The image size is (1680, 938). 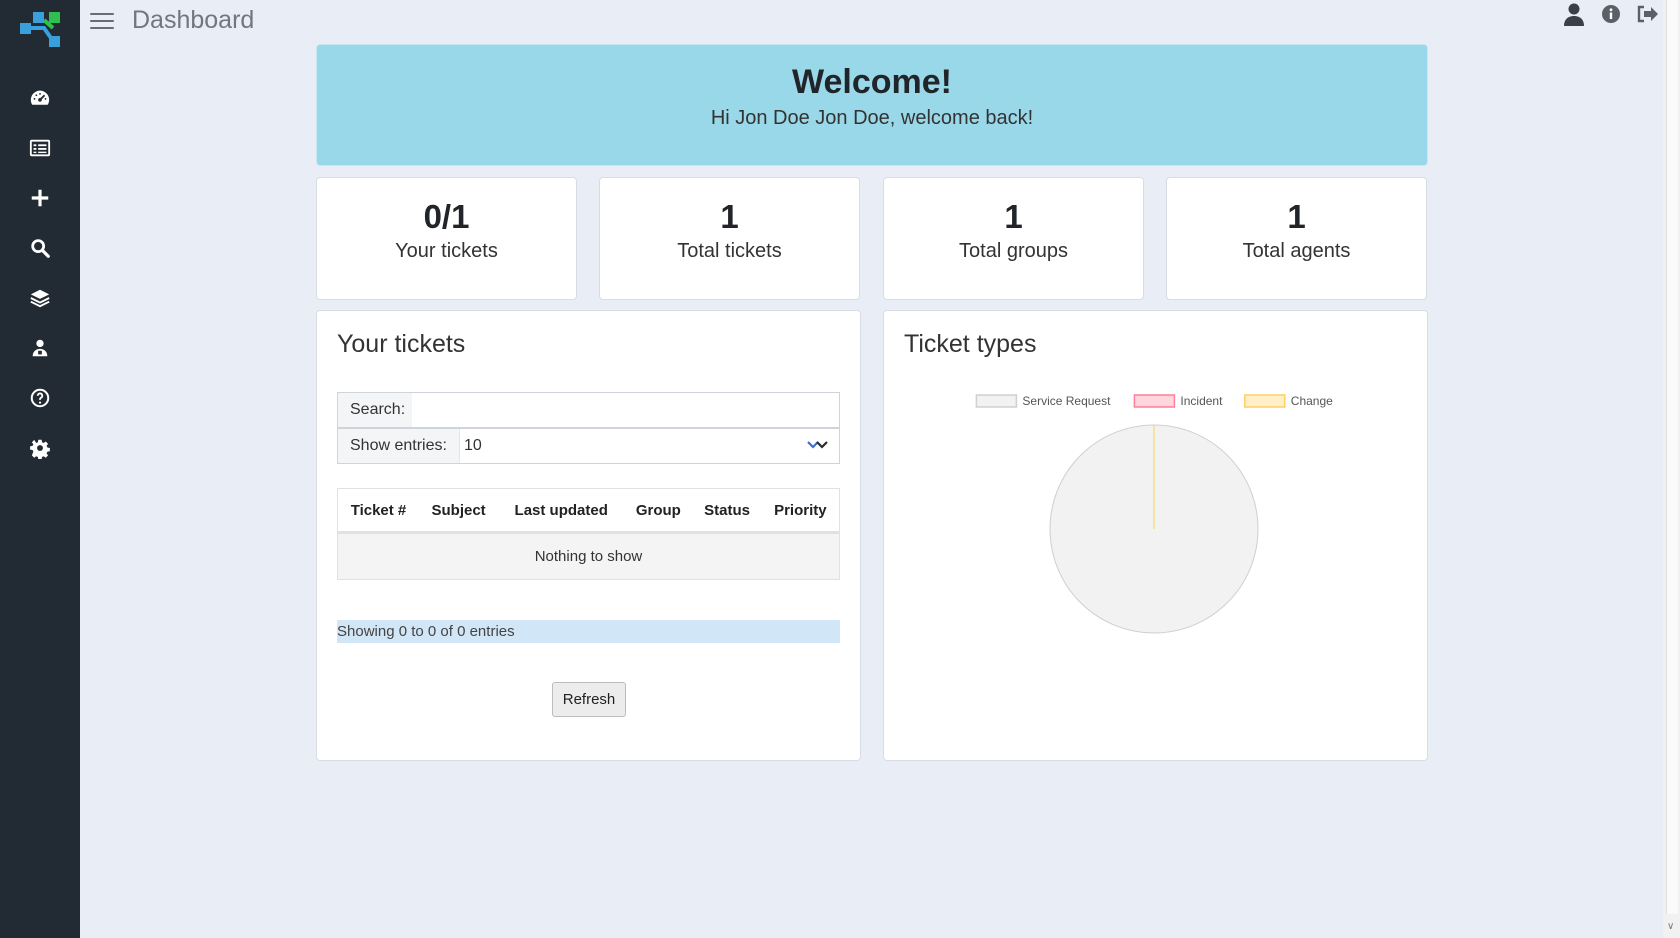 I want to click on stat-card-your-tickets: 0/1 Your tickets, so click(x=446, y=238).